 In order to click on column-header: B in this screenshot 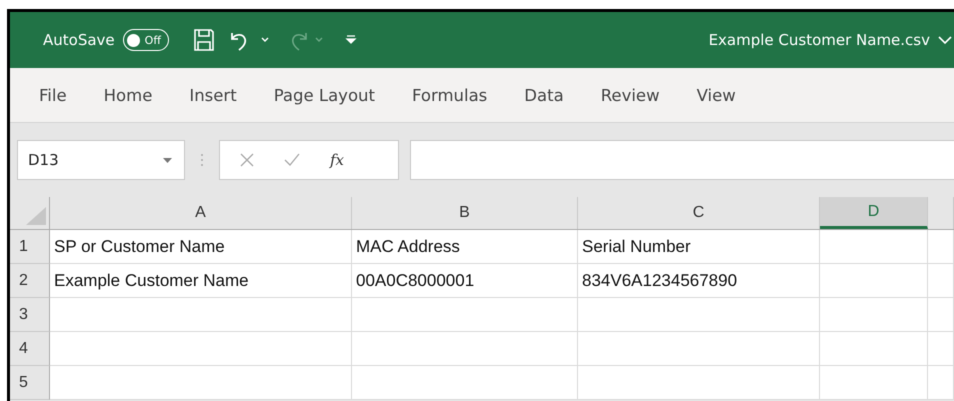, I will do `click(465, 213)`.